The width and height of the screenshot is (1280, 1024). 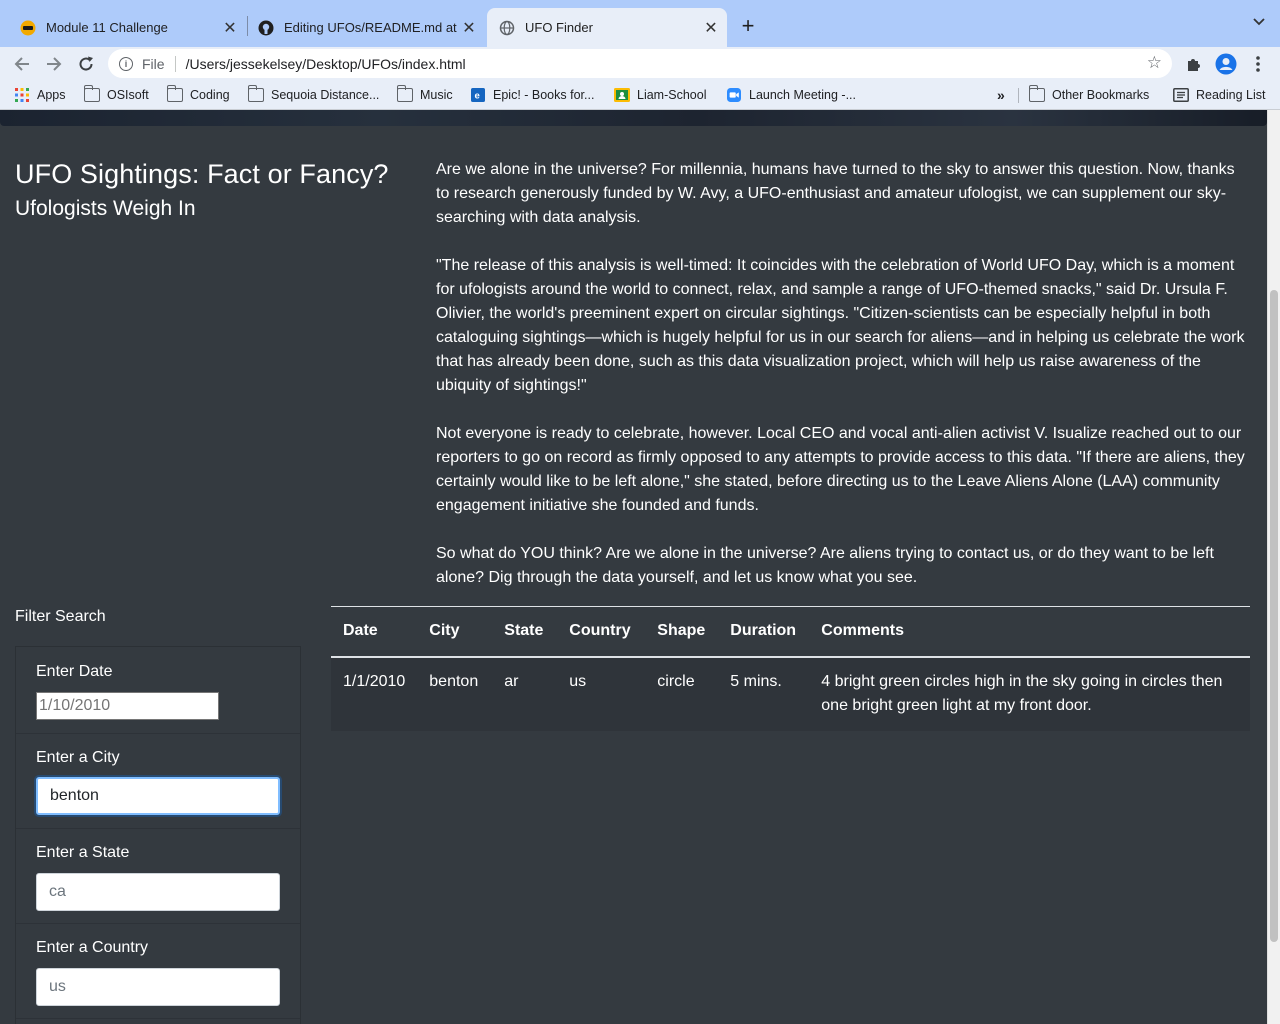 What do you see at coordinates (622, 95) in the screenshot?
I see `classroom-favicon` at bounding box center [622, 95].